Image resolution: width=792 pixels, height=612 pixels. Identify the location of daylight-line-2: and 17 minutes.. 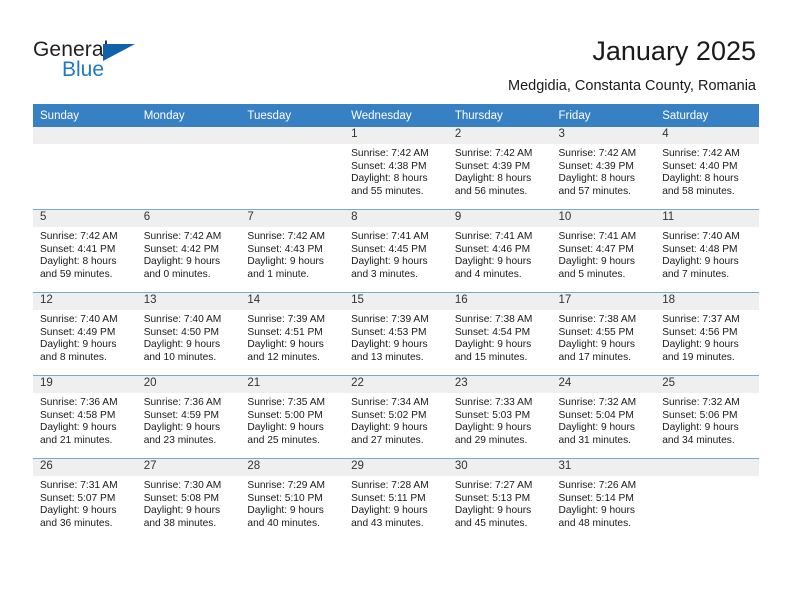
(595, 357).